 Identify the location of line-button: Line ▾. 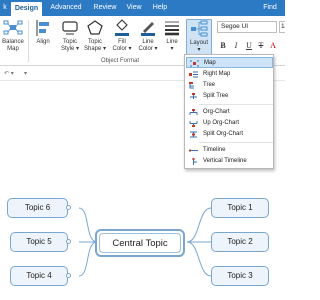
(172, 36).